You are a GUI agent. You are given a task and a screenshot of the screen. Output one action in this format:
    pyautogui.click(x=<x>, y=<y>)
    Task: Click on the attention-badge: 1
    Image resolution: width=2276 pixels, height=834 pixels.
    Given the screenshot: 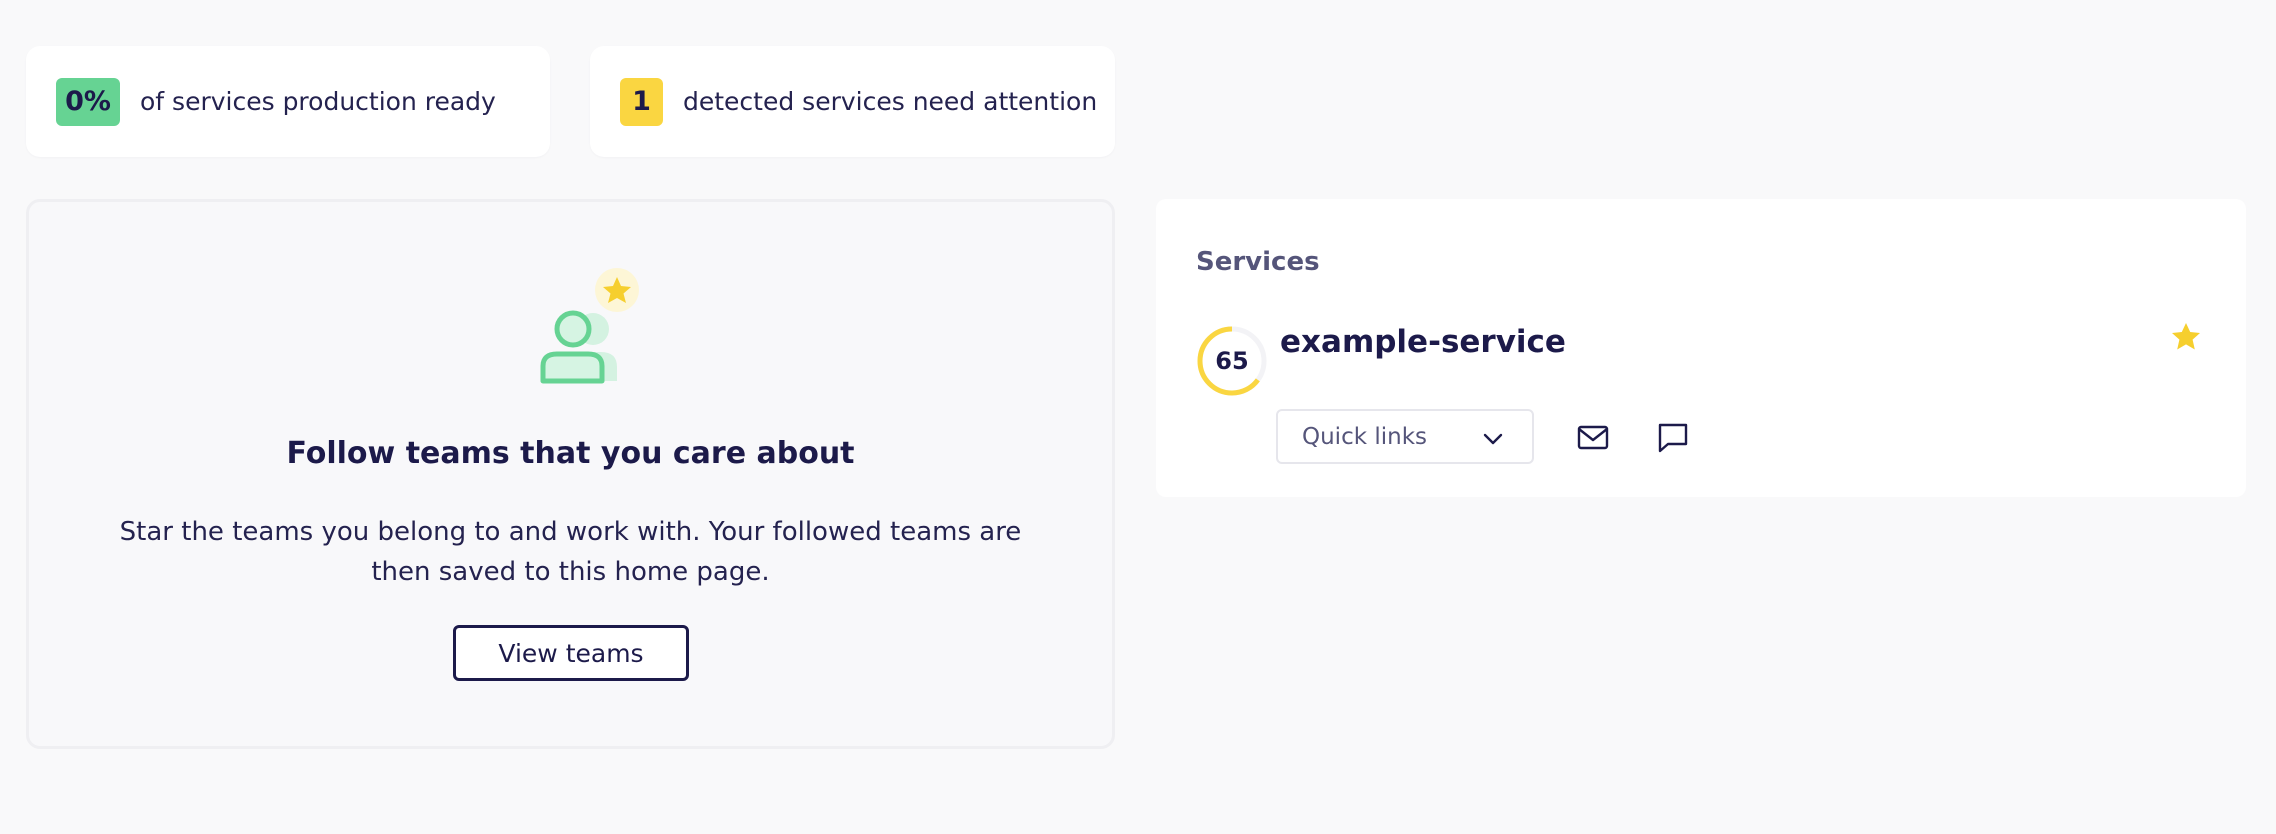 What is the action you would take?
    pyautogui.click(x=641, y=101)
    